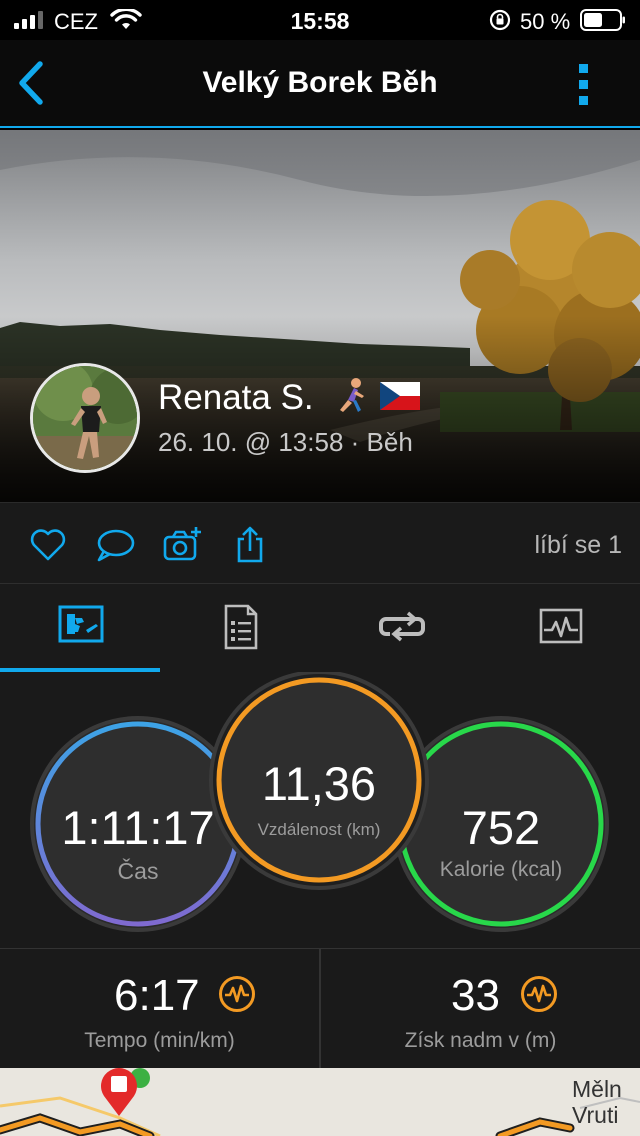 This screenshot has width=640, height=1136. Describe the element at coordinates (237, 994) in the screenshot. I see `pace-graph-icon` at that location.